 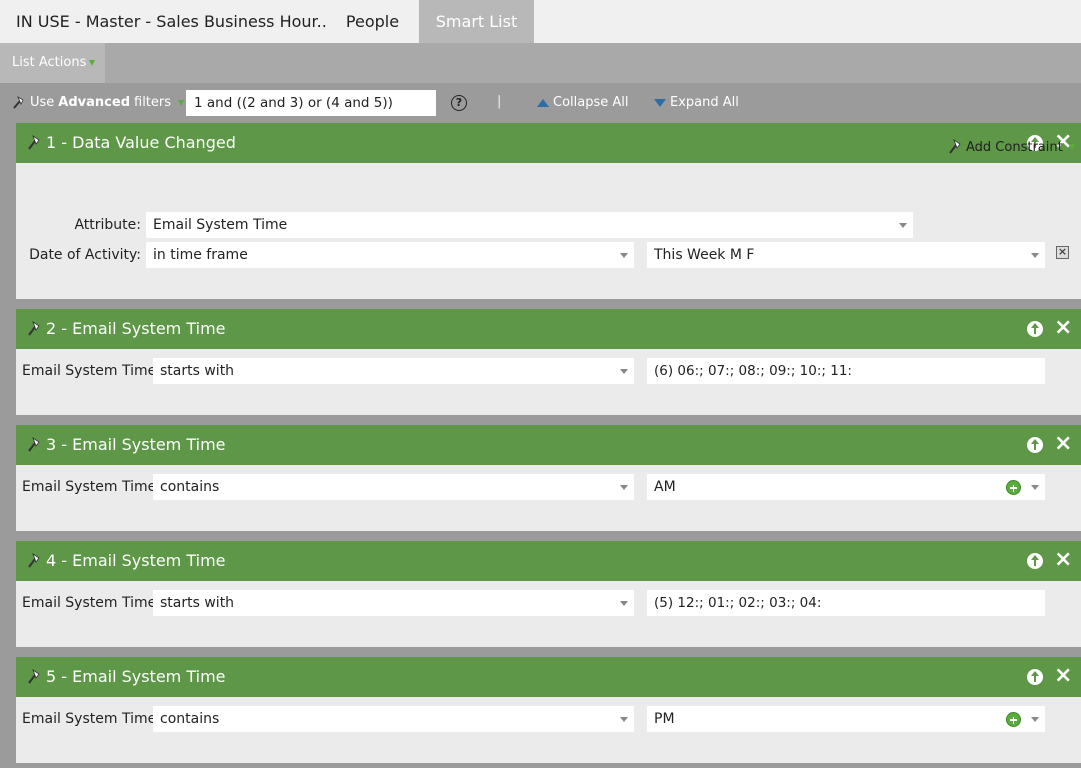 I want to click on filter-logic-input, so click(x=311, y=103).